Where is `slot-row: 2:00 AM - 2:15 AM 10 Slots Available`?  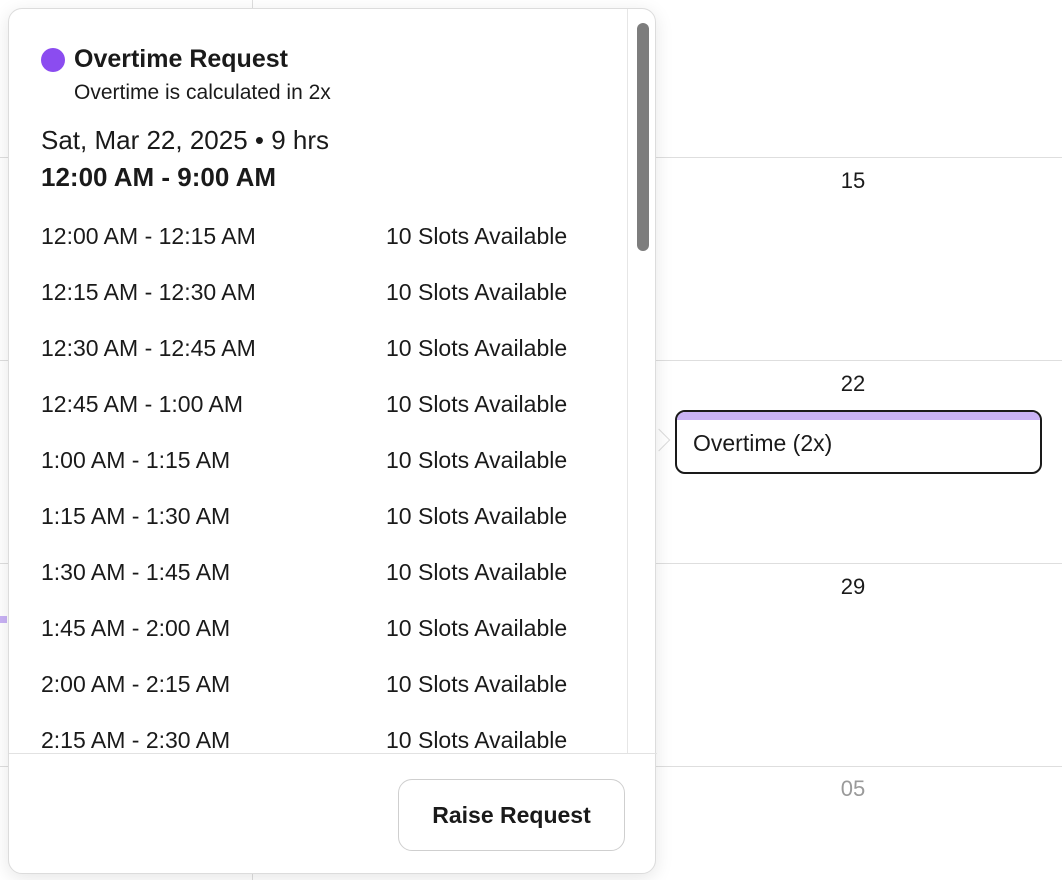
slot-row: 2:00 AM - 2:15 AM 10 Slots Available is located at coordinates (321, 685).